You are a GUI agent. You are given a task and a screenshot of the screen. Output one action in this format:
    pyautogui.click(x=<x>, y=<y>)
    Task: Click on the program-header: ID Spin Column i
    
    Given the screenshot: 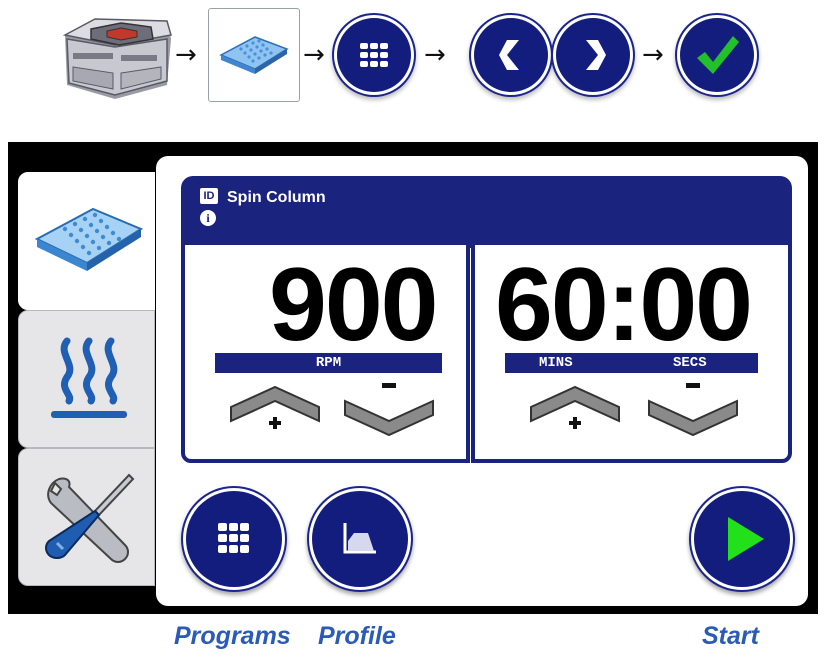 What is the action you would take?
    pyautogui.click(x=486, y=212)
    